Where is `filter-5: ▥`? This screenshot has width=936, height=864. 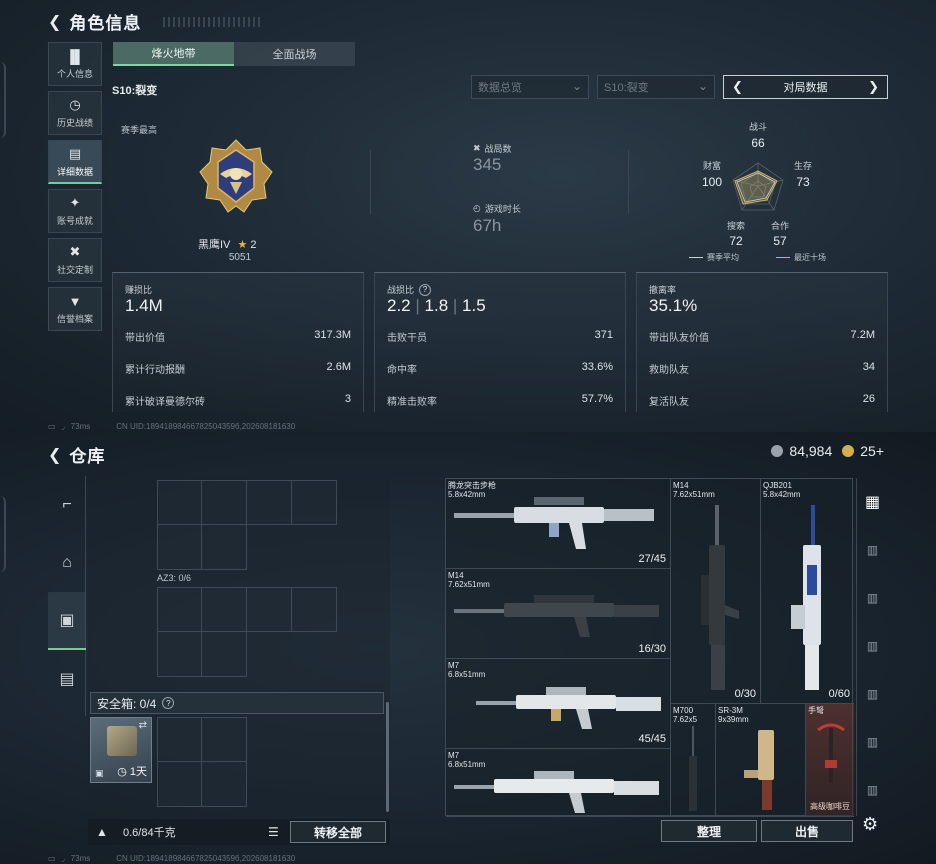 filter-5: ▥ is located at coordinates (872, 742).